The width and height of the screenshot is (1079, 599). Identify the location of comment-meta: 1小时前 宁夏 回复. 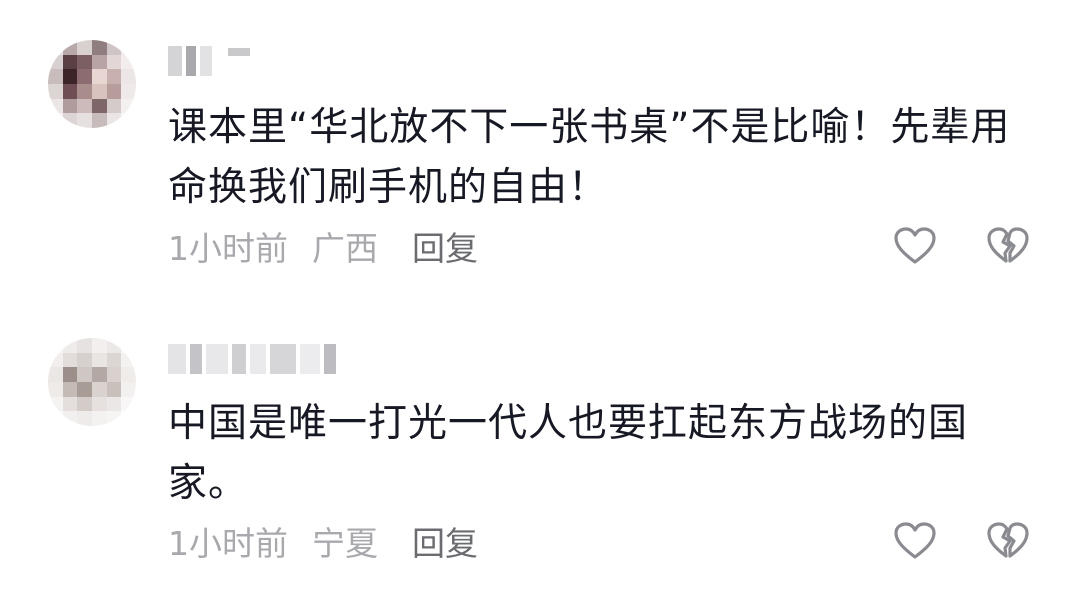
(323, 541).